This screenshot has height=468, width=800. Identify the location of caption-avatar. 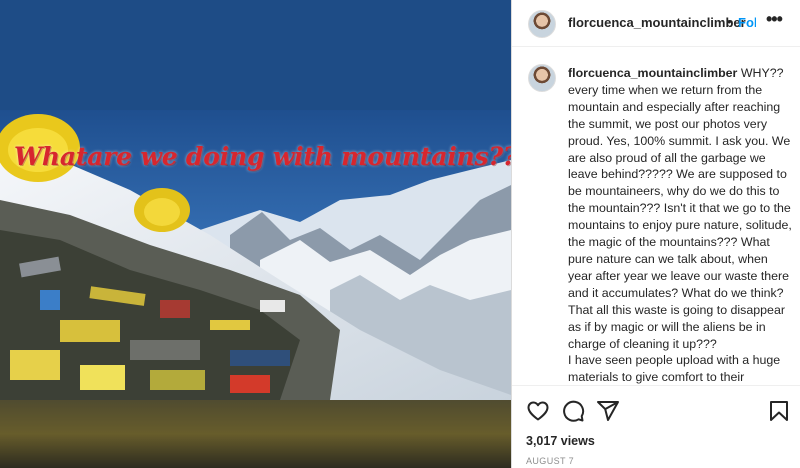
(542, 78).